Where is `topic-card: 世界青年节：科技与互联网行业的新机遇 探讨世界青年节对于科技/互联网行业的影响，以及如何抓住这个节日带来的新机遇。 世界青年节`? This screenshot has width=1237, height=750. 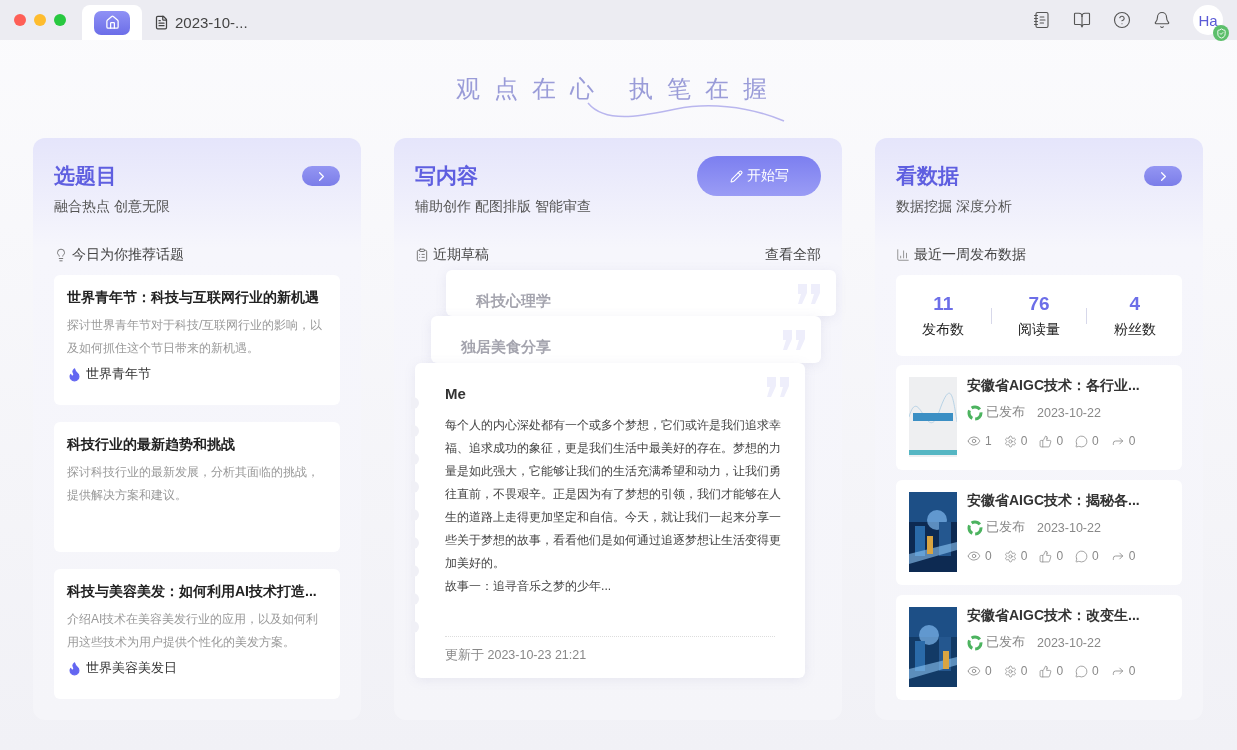 topic-card: 世界青年节：科技与互联网行业的新机遇 探讨世界青年节对于科技/互联网行业的影响，以及如何抓住这个节日带来的新机遇。 世界青年节 is located at coordinates (197, 340).